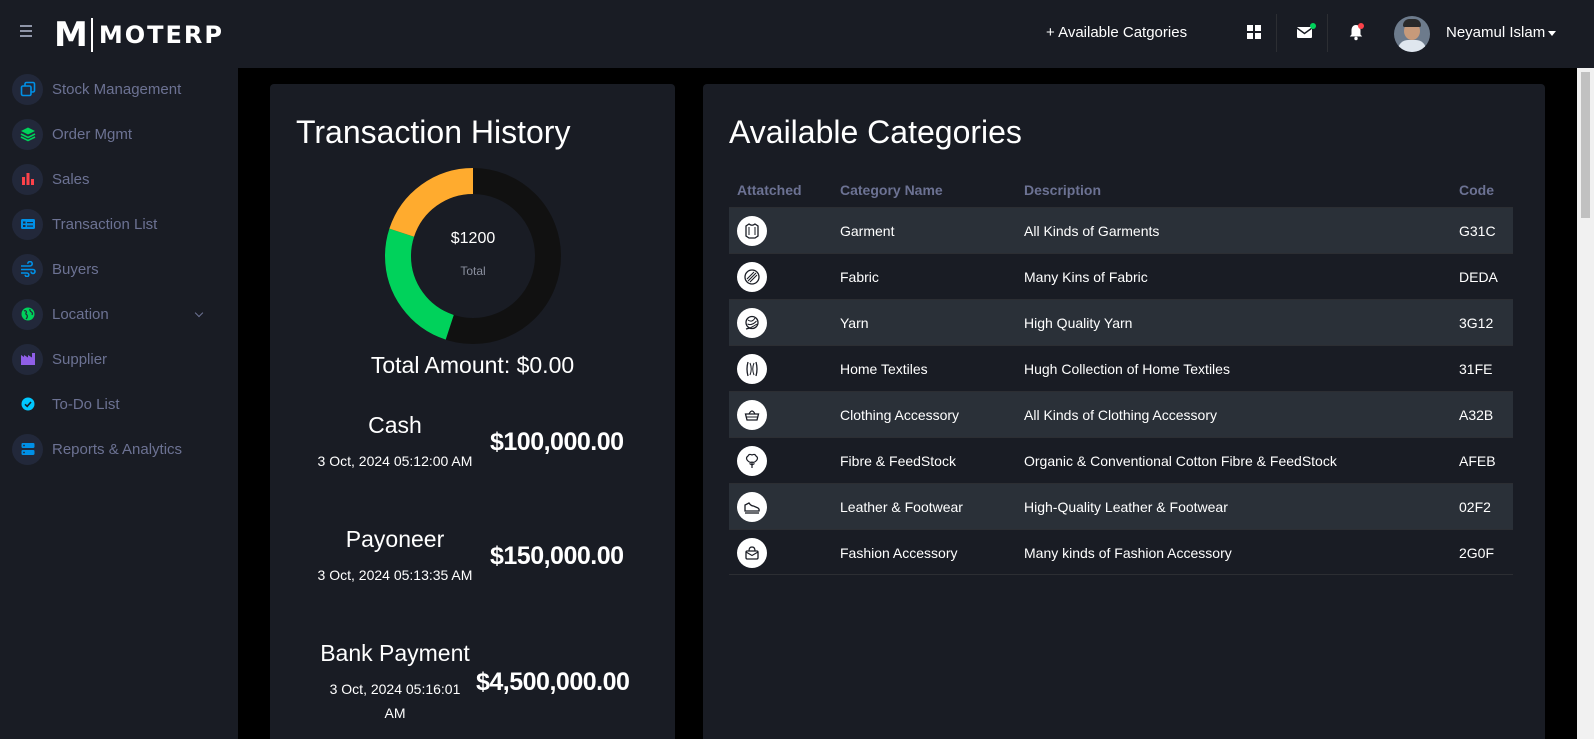 The height and width of the screenshot is (739, 1594). Describe the element at coordinates (80, 314) in the screenshot. I see `sidebar-item-label: Location` at that location.